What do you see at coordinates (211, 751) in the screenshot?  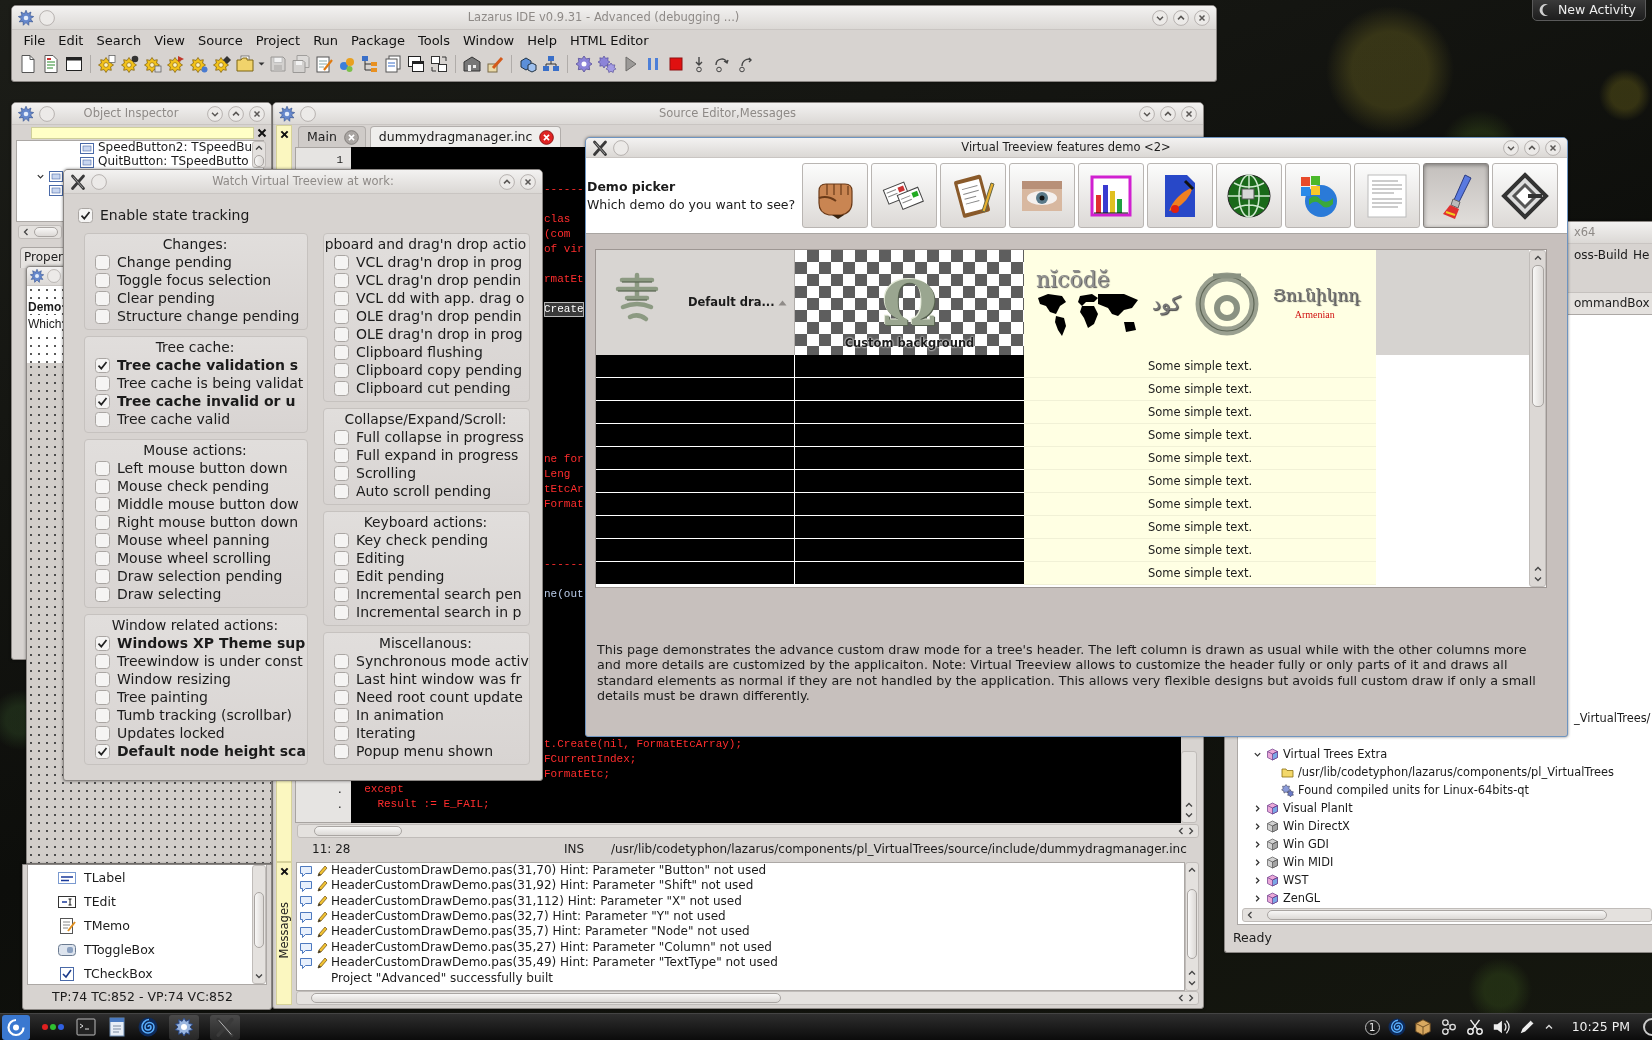 I see `checkbox-label: Default node height sca` at bounding box center [211, 751].